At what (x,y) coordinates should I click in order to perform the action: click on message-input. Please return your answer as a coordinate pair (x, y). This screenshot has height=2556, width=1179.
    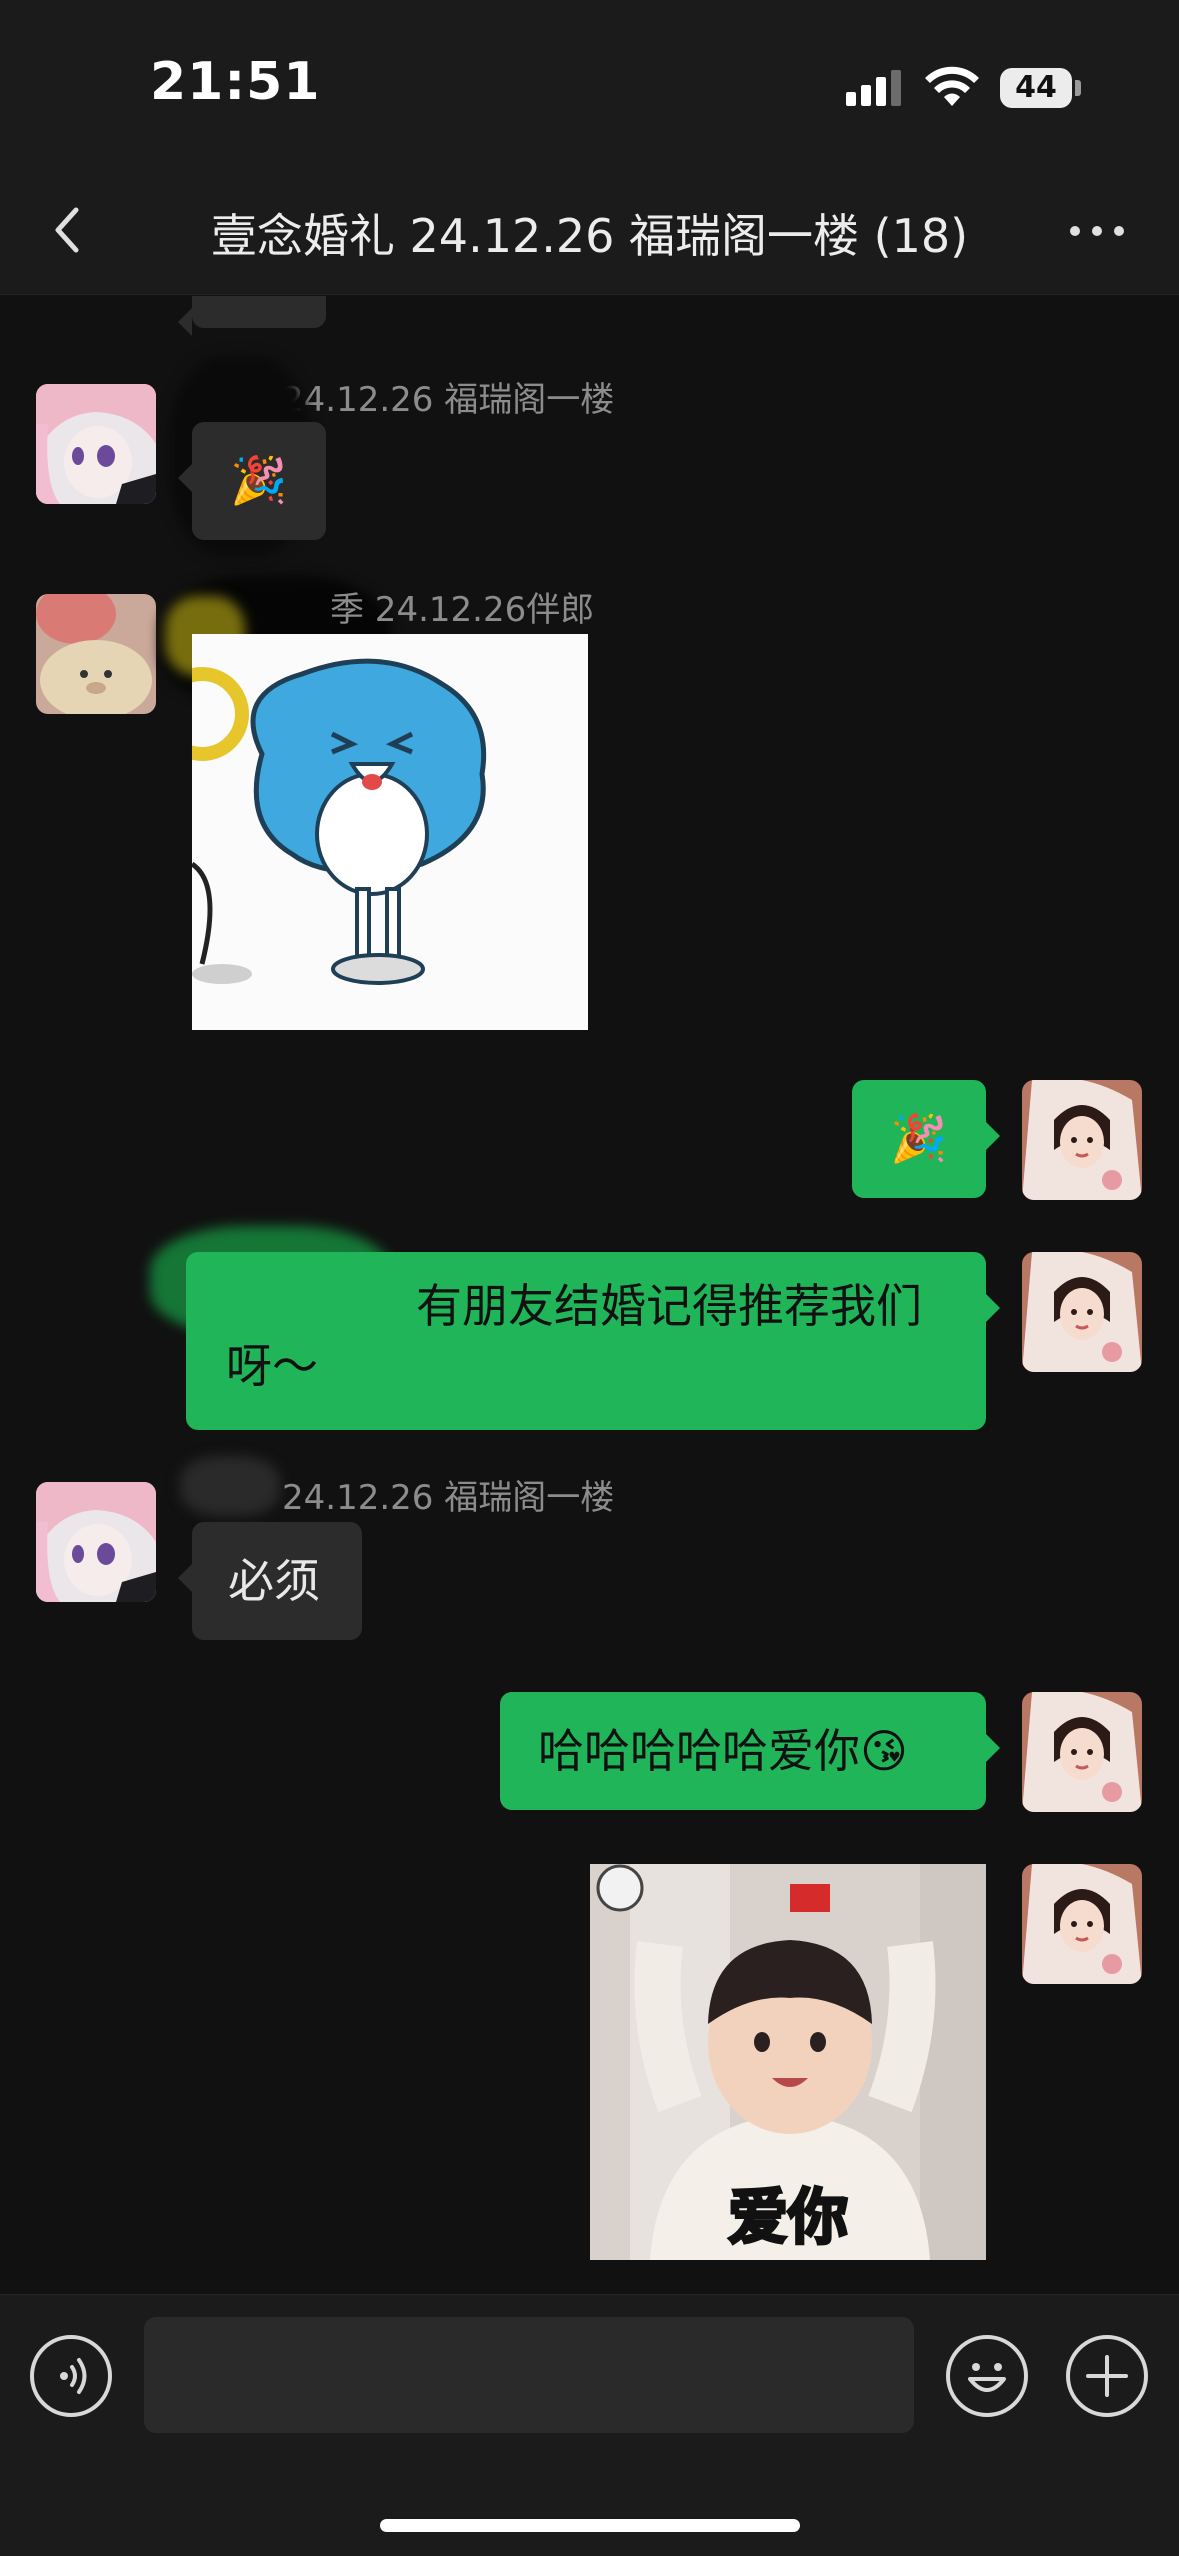
    Looking at the image, I should click on (529, 2375).